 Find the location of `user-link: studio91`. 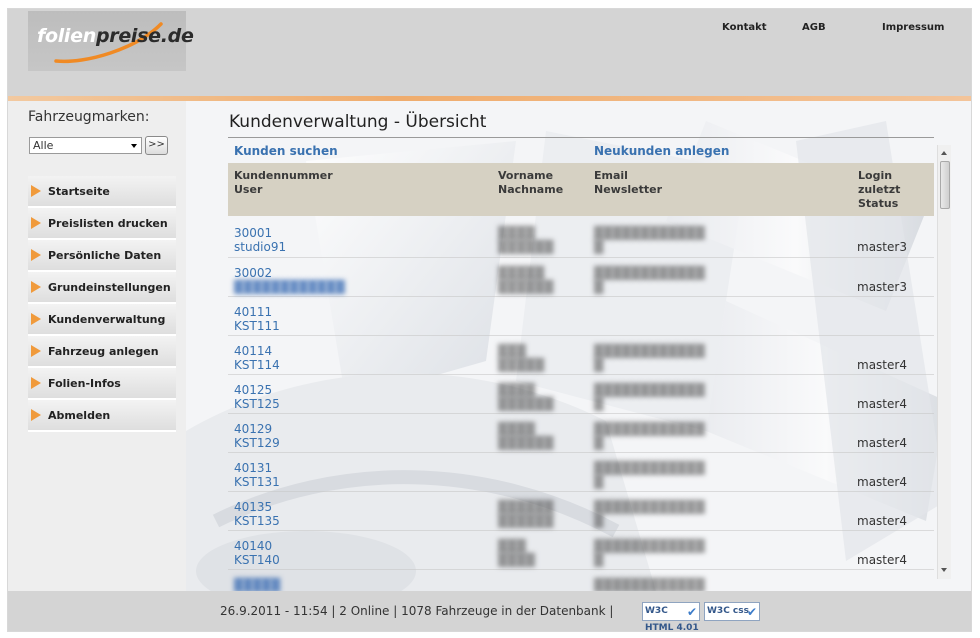

user-link: studio91 is located at coordinates (260, 247).